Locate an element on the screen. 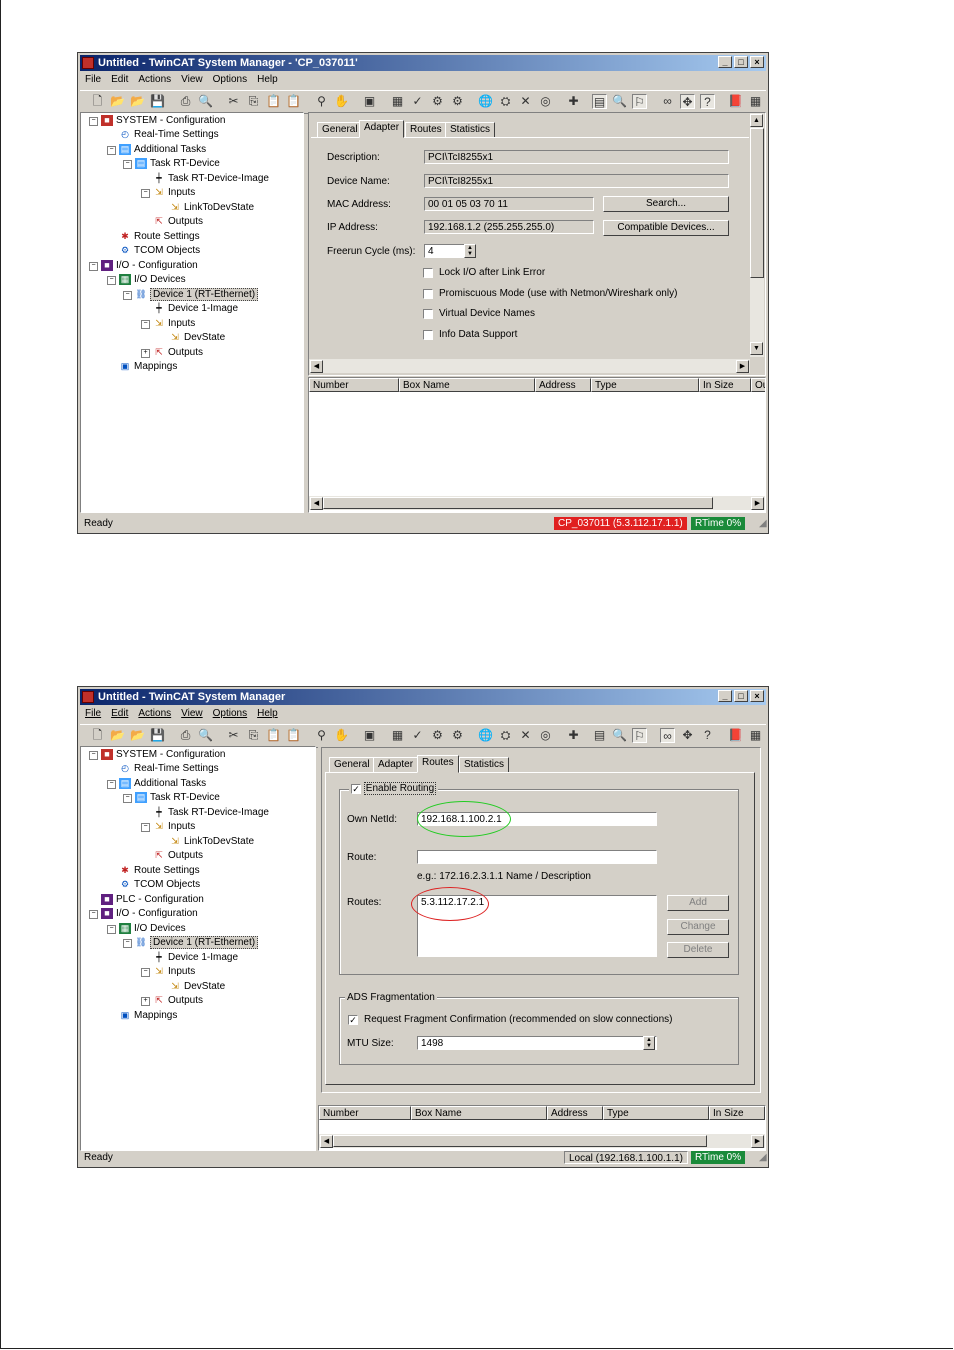 The height and width of the screenshot is (1350, 954). tree-item-device-inputs: ⇲ Inputs is located at coordinates (174, 971).